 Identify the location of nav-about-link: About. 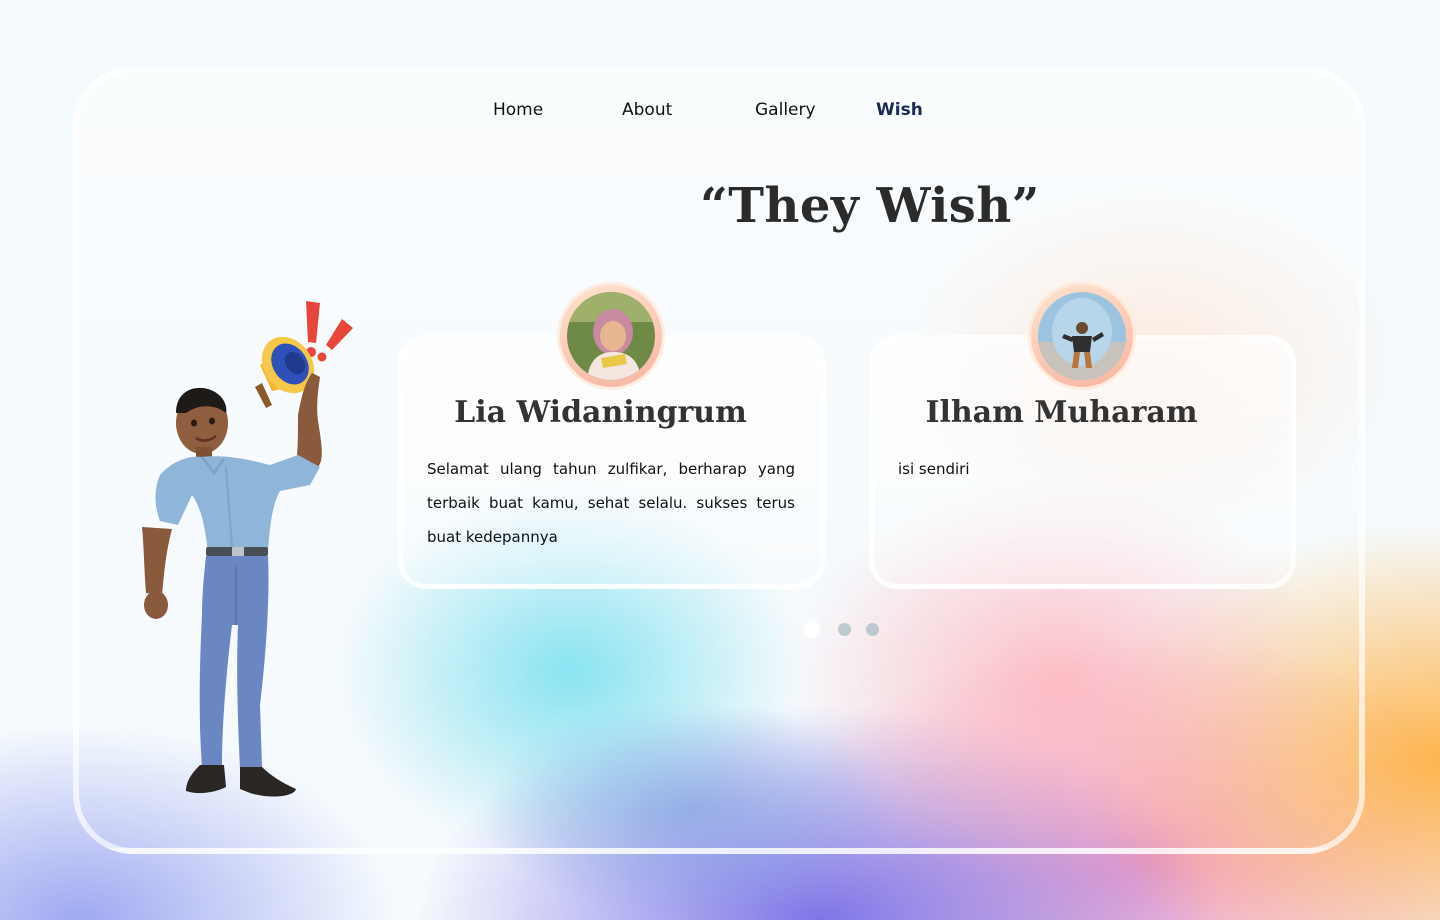
(647, 110).